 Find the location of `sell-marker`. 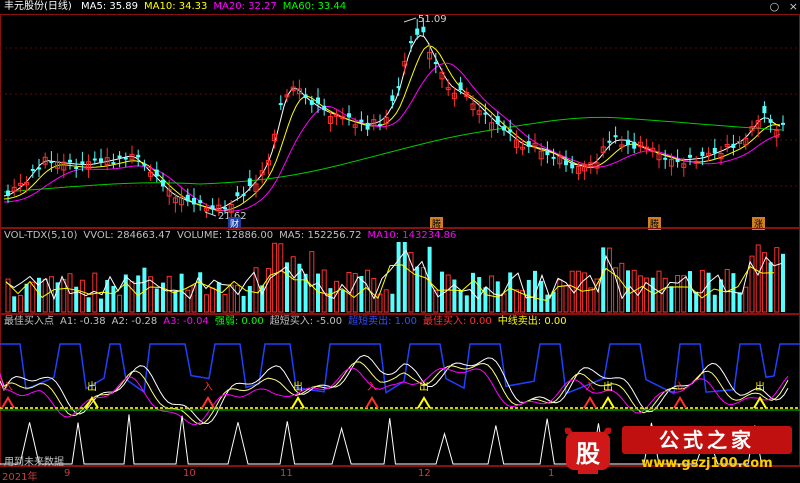

sell-marker is located at coordinates (298, 402).